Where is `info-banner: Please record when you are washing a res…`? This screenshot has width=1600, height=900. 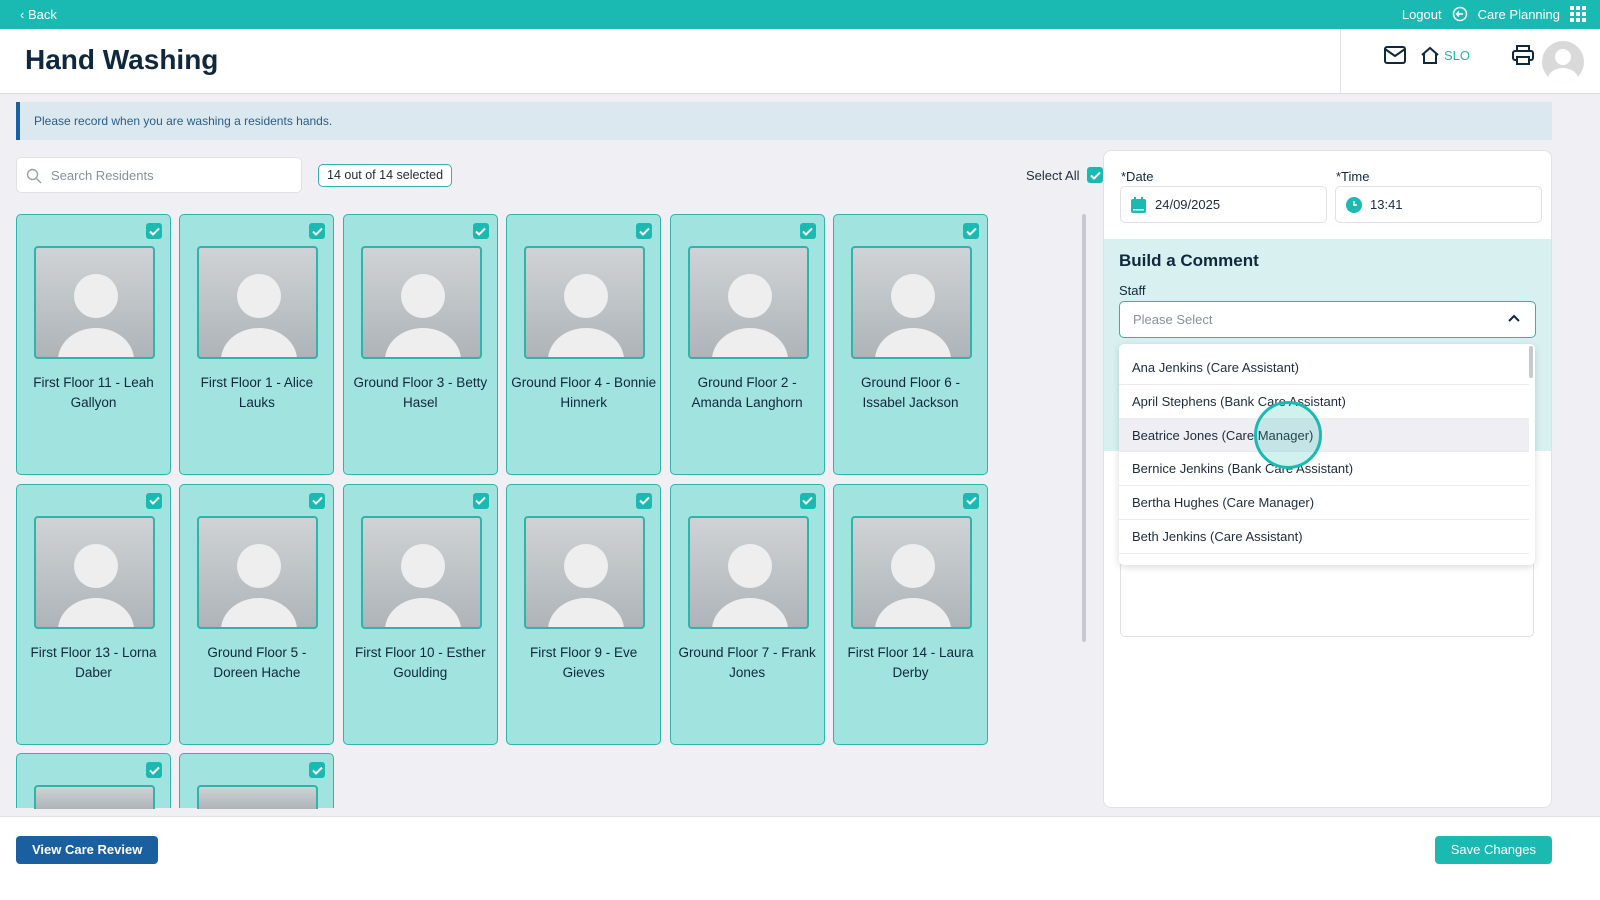
info-banner: Please record when you are washing a res… is located at coordinates (784, 121).